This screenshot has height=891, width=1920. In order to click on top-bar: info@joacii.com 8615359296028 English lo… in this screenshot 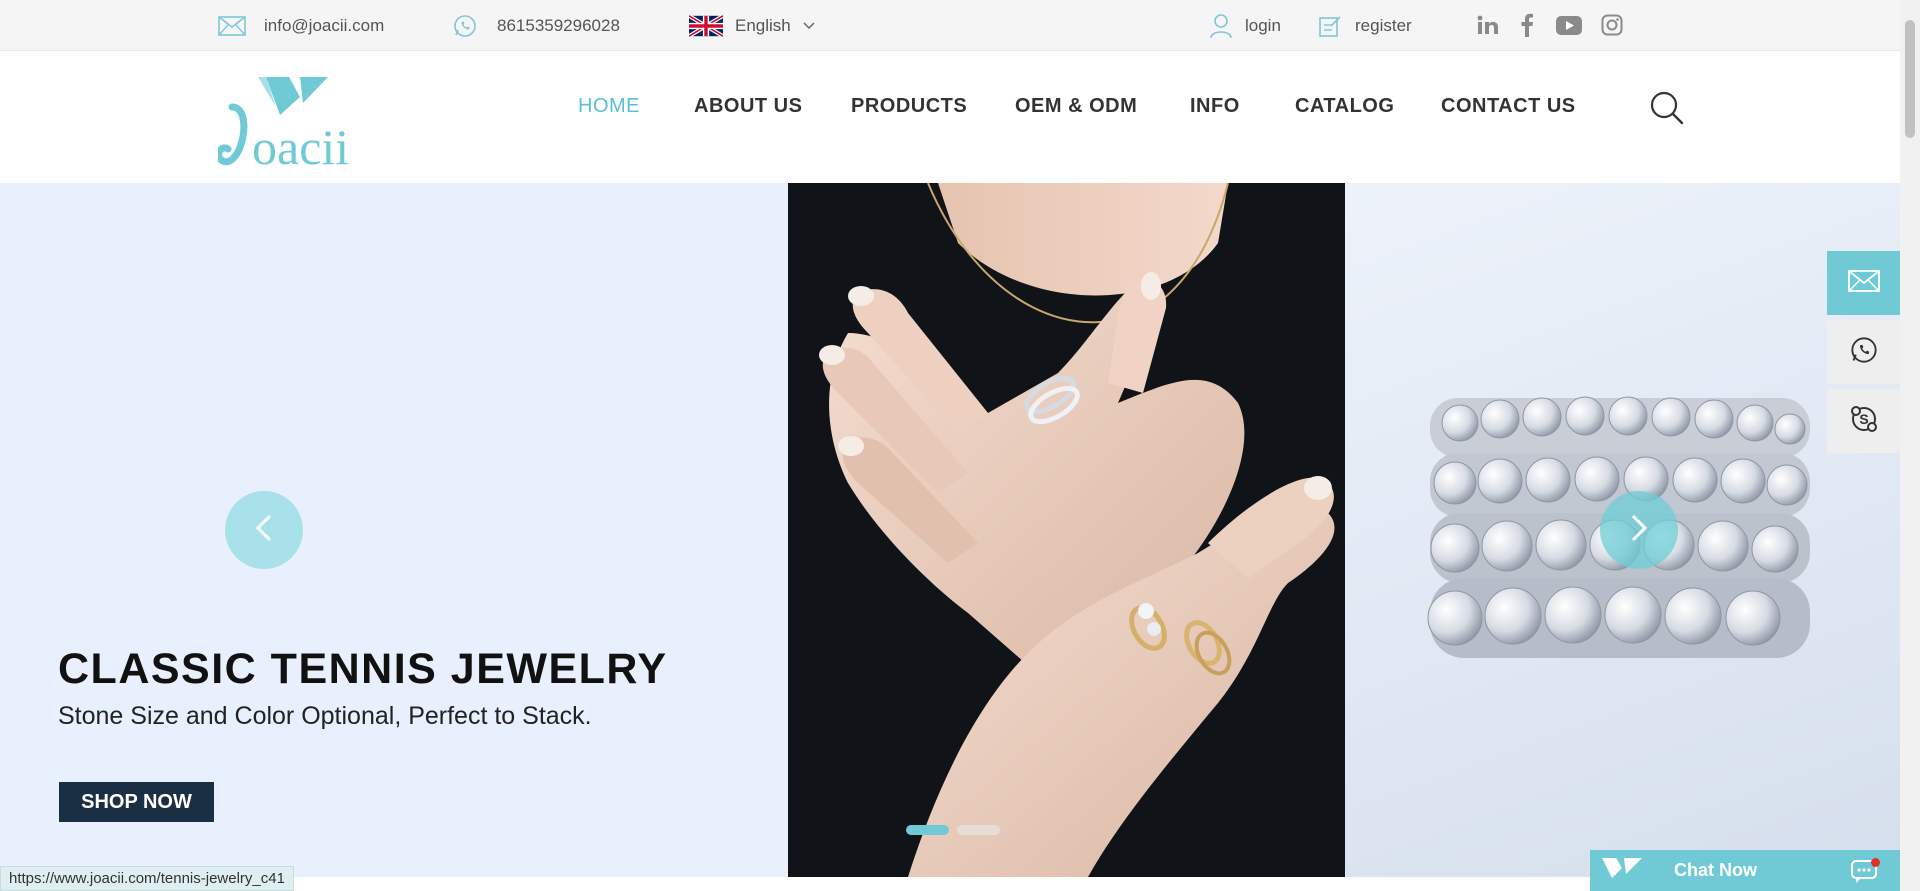, I will do `click(950, 25)`.